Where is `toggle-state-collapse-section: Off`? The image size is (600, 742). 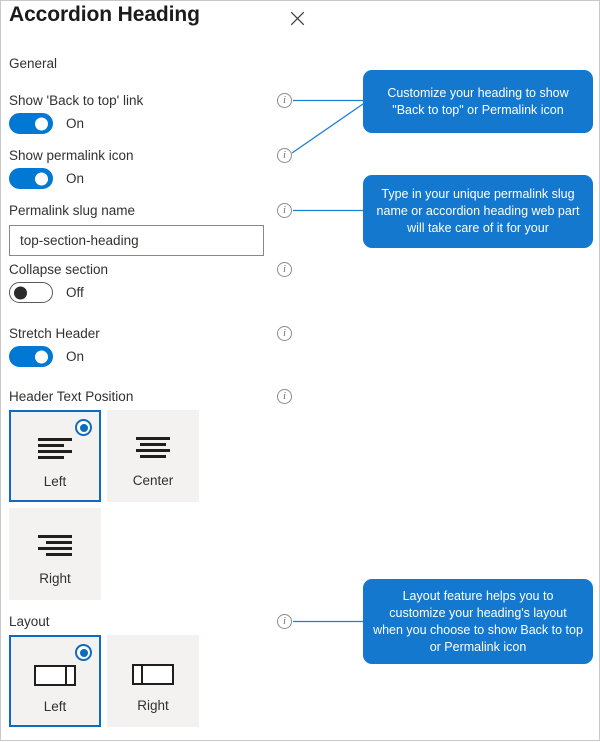 toggle-state-collapse-section: Off is located at coordinates (75, 292).